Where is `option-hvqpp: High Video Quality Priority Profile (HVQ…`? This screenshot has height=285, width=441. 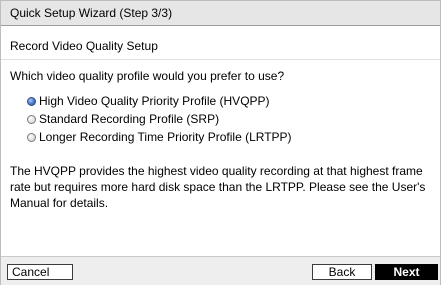
option-hvqpp: High Video Quality Priority Profile (HVQ… is located at coordinates (159, 101).